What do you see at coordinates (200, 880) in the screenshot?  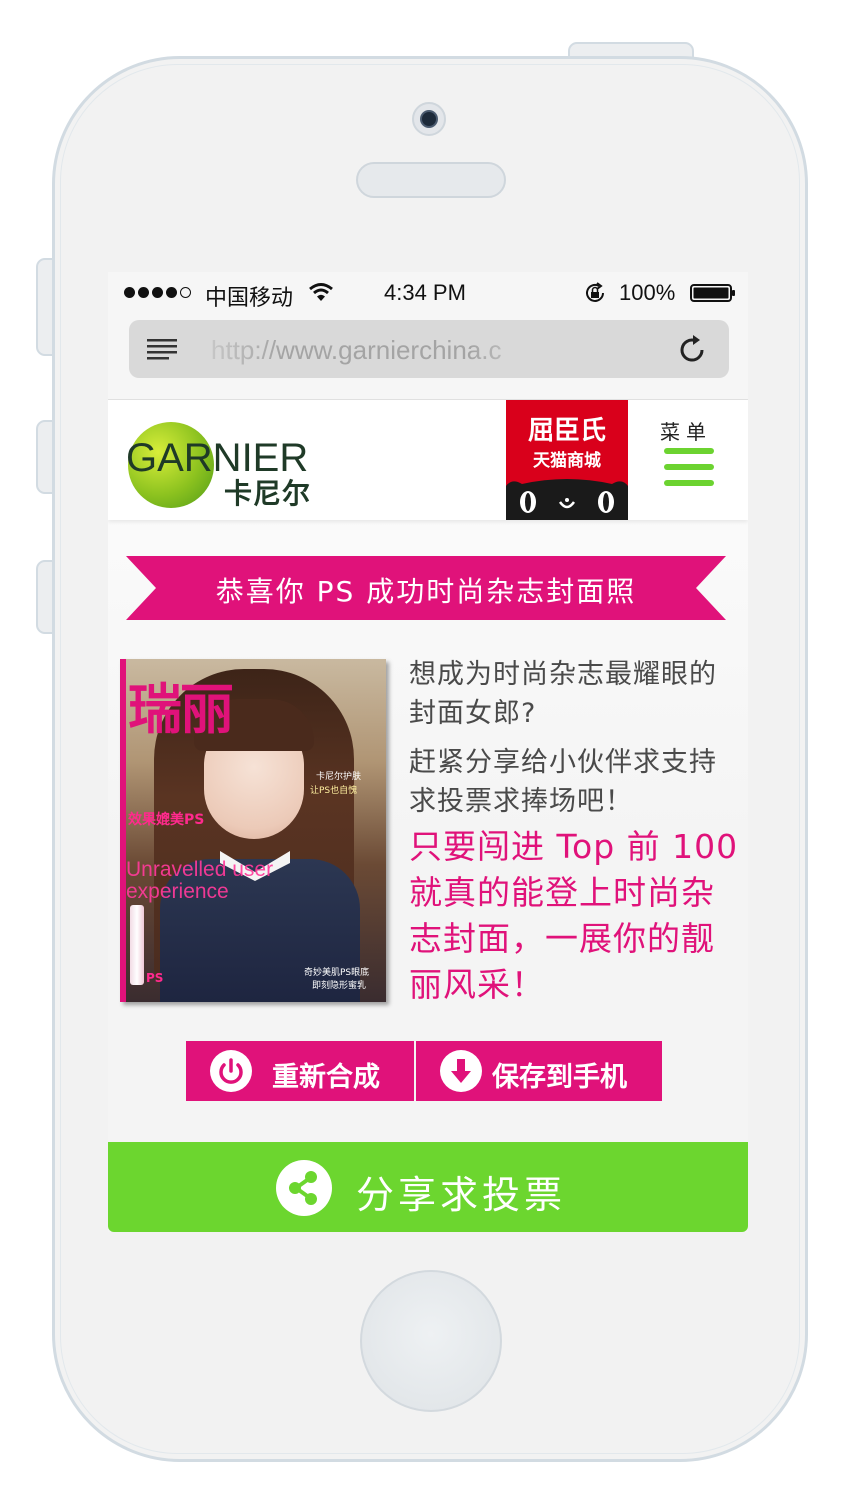 I see `cover-english-text: Unravelled user experience` at bounding box center [200, 880].